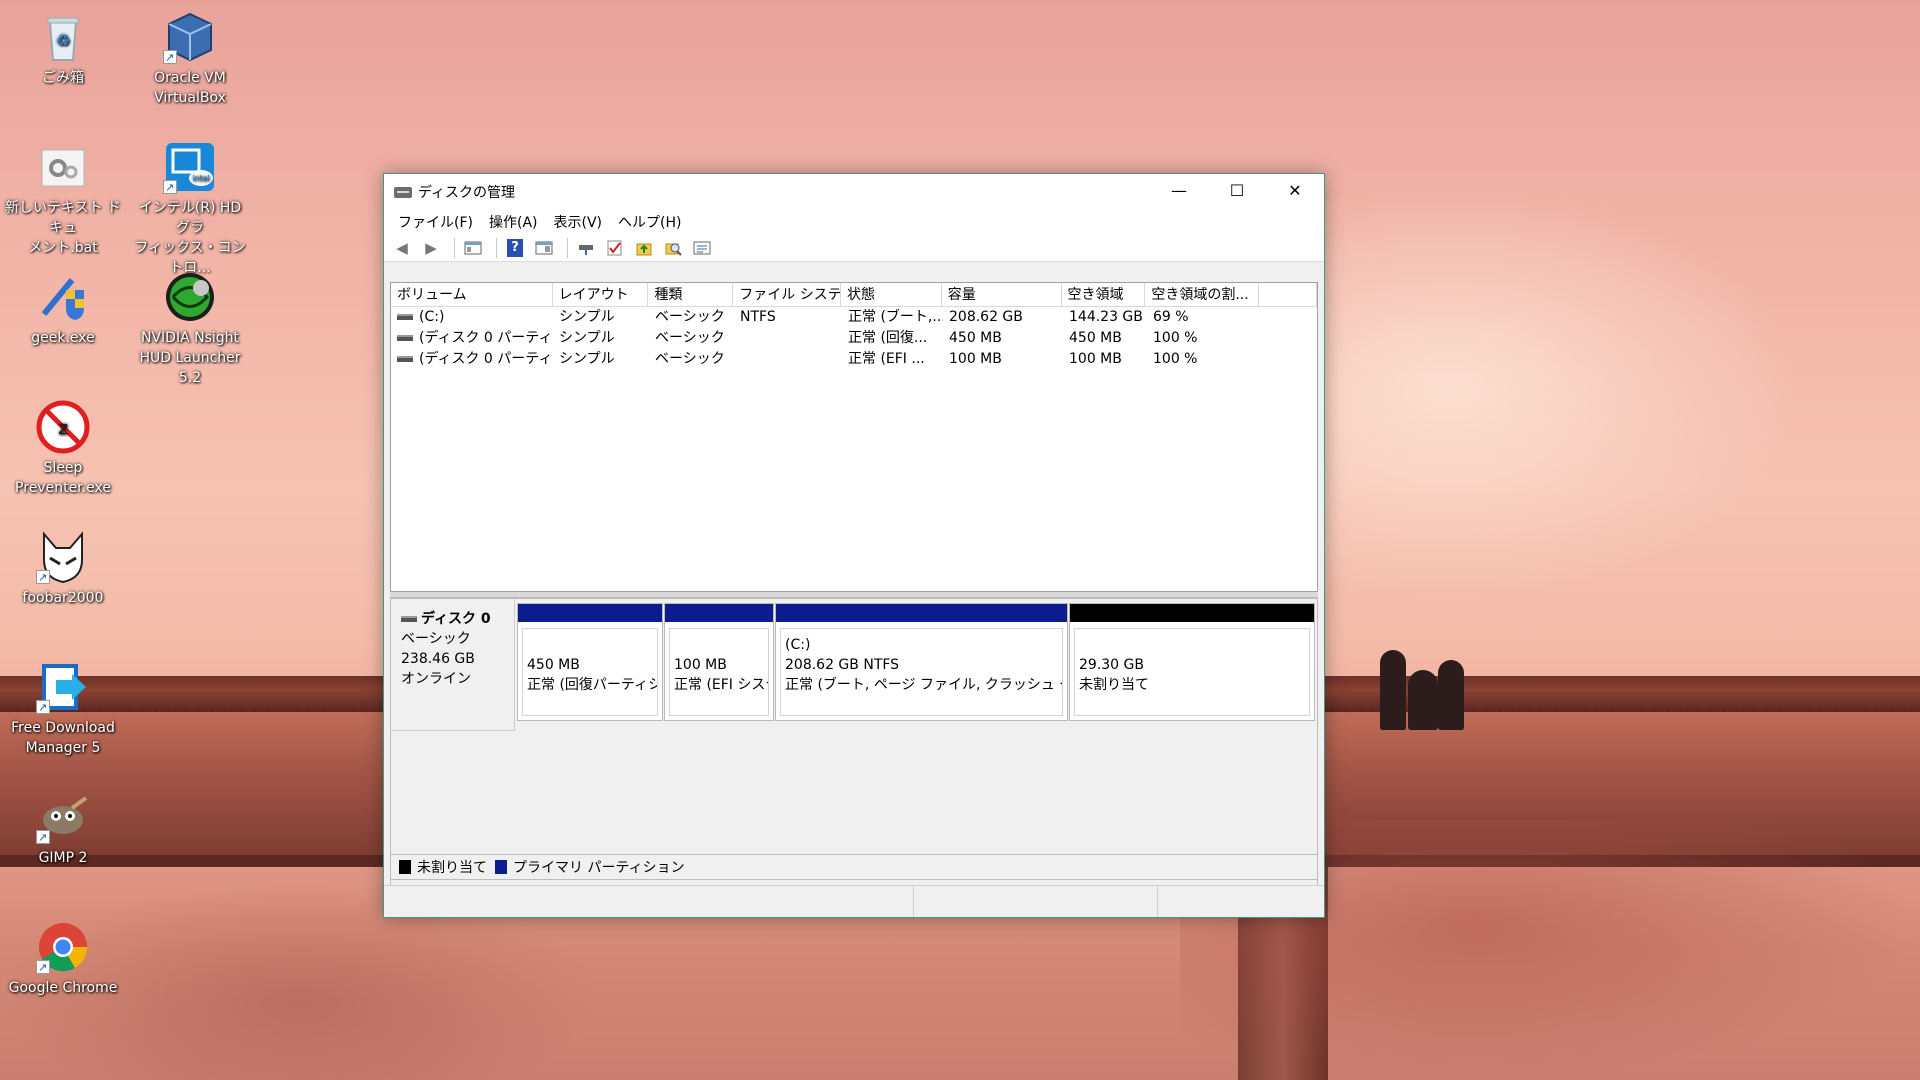 This screenshot has width=1920, height=1080. I want to click on column-header-status: 状態, so click(891, 294).